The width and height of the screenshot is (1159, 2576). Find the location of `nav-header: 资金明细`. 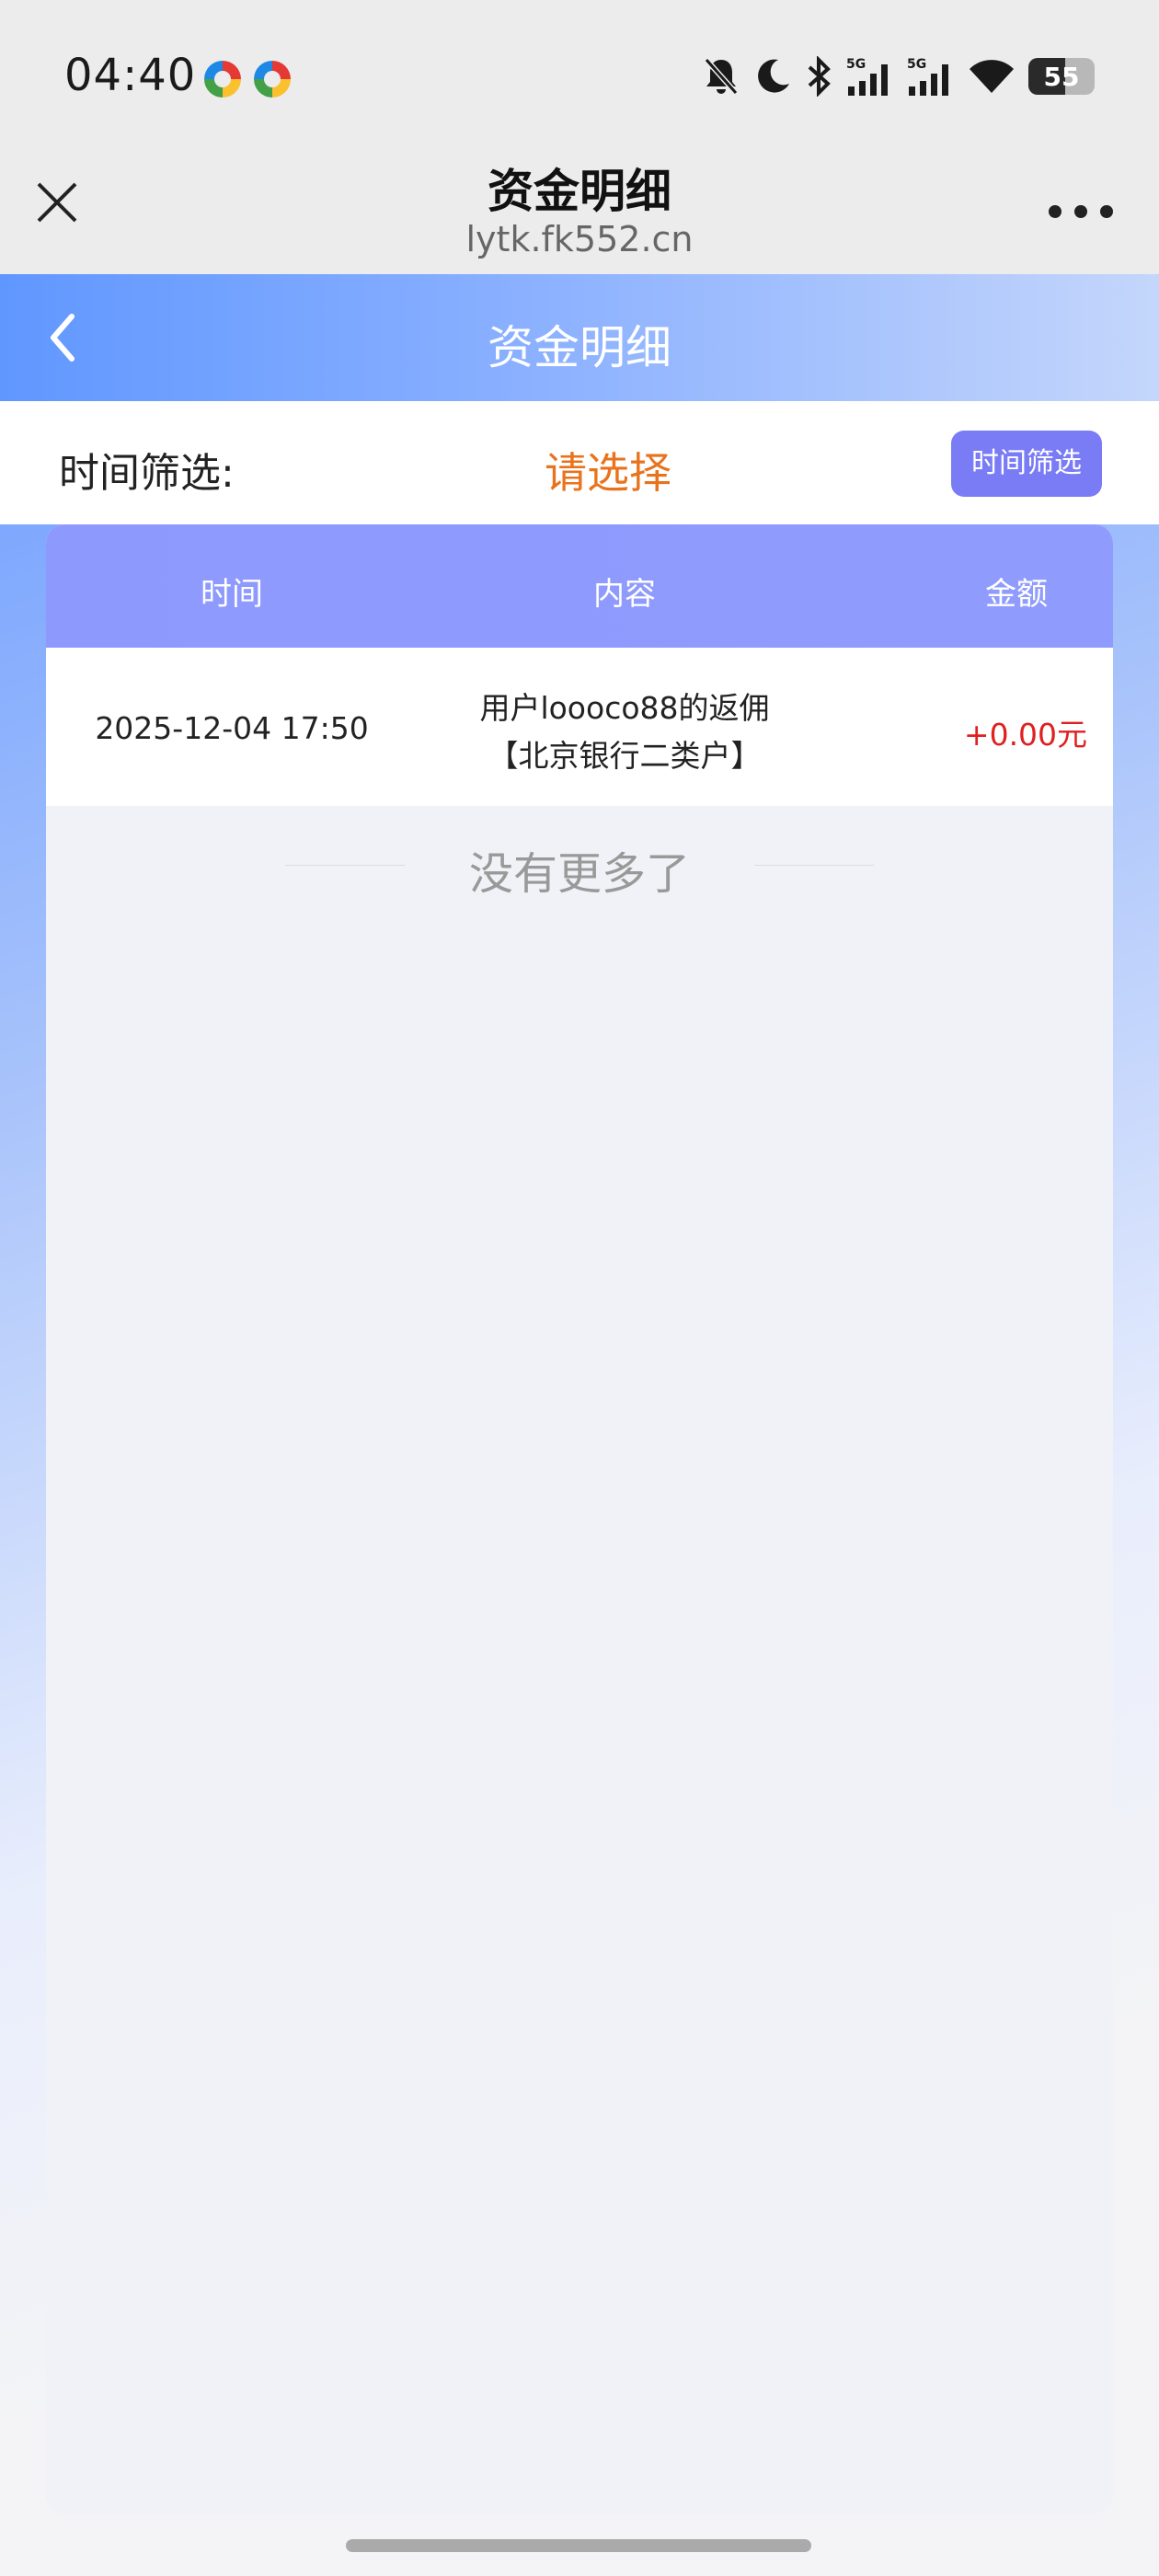

nav-header: 资金明细 is located at coordinates (579, 337).